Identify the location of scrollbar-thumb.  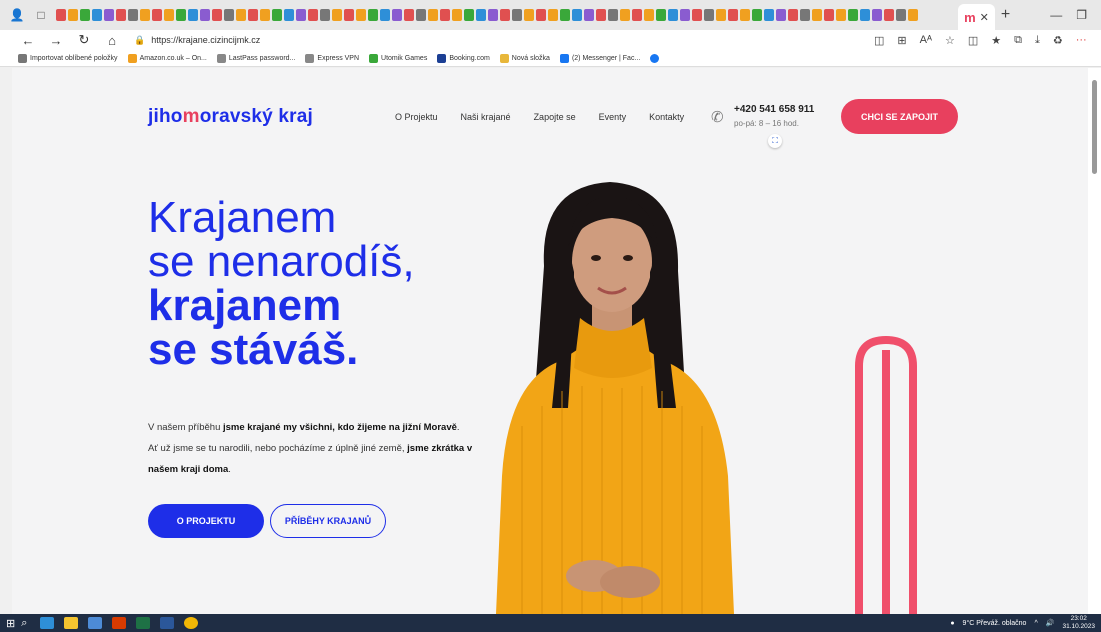
(1094, 127).